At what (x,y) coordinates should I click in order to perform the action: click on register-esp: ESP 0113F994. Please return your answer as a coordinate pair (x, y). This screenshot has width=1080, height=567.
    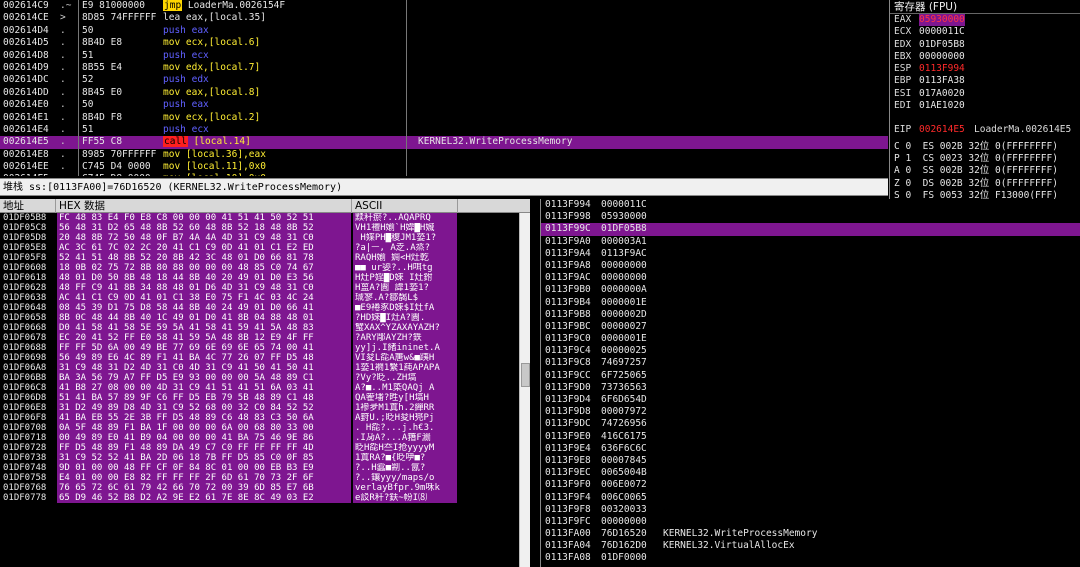
    Looking at the image, I should click on (985, 69).